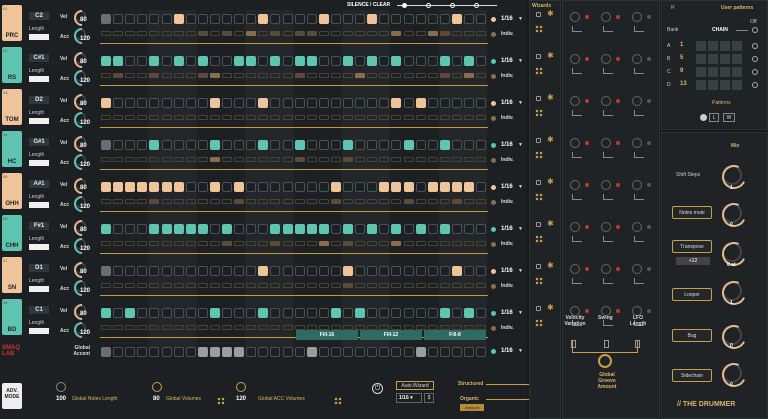 The image size is (768, 419). What do you see at coordinates (539, 197) in the screenshot?
I see `wizard-grid-icon` at bounding box center [539, 197].